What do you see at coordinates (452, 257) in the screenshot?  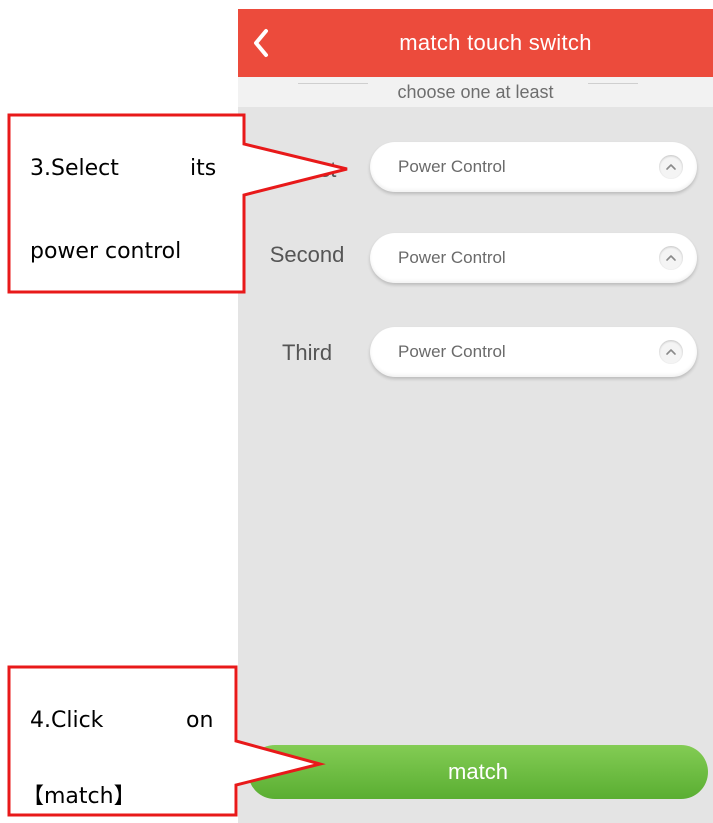 I see `select-second-value: Power Control` at bounding box center [452, 257].